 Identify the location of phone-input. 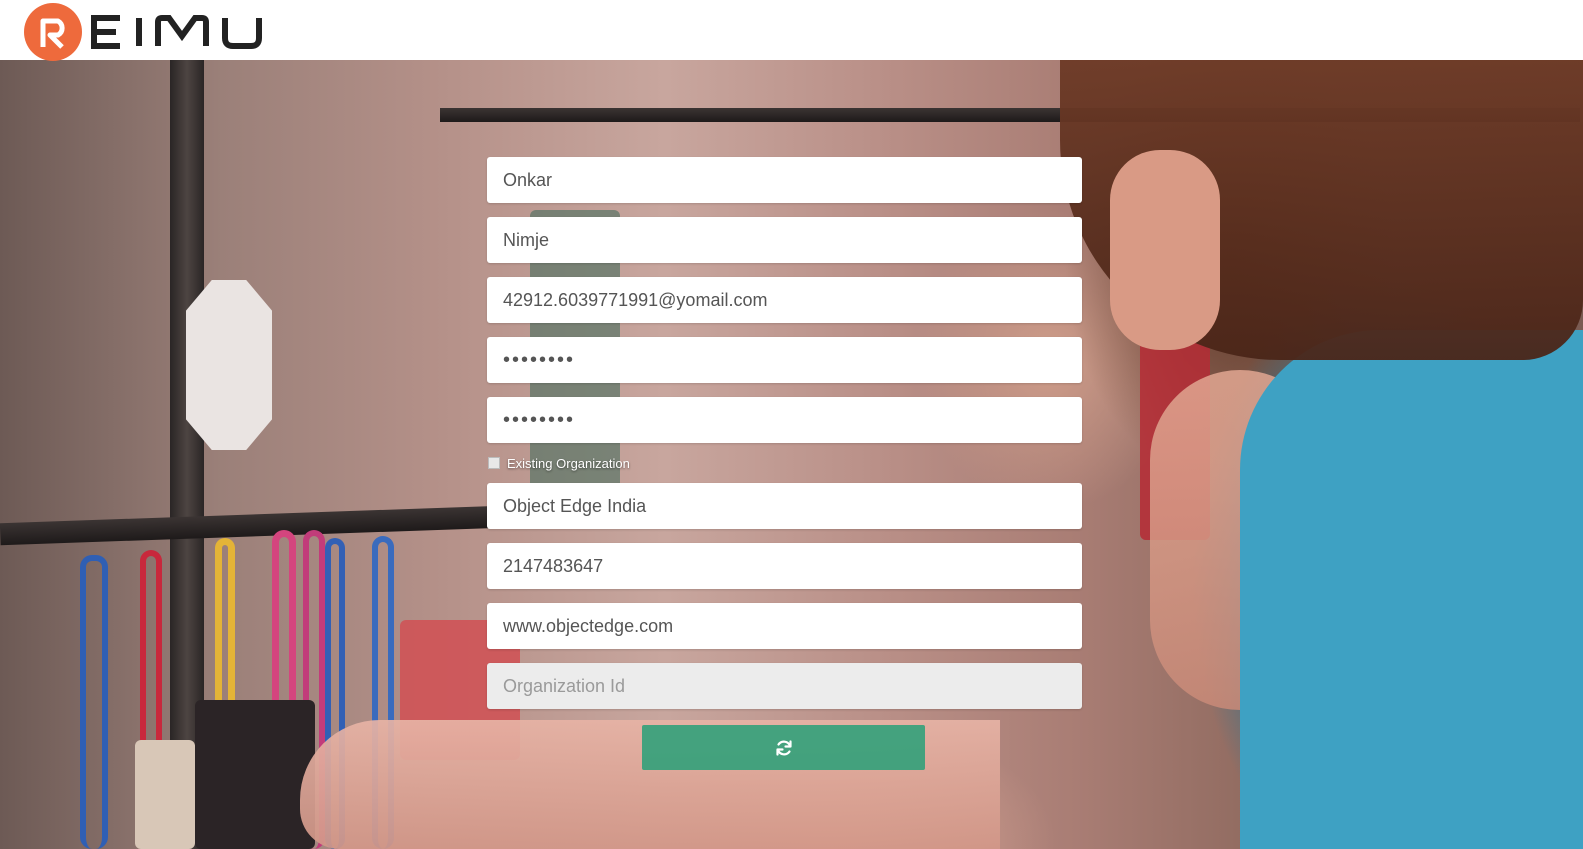
(784, 566).